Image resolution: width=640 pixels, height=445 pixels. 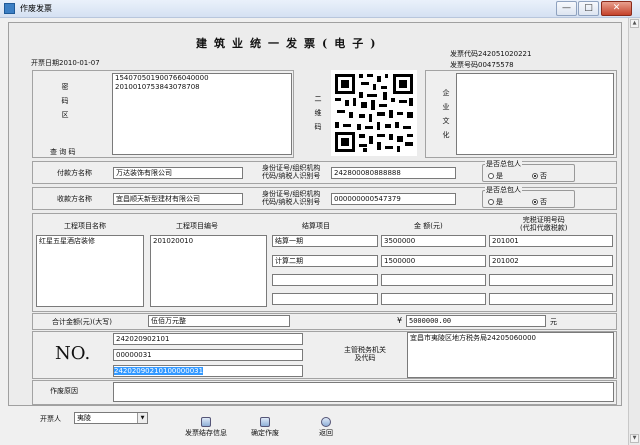 I want to click on cipher-line-1: 154070501900766040000, so click(x=162, y=78).